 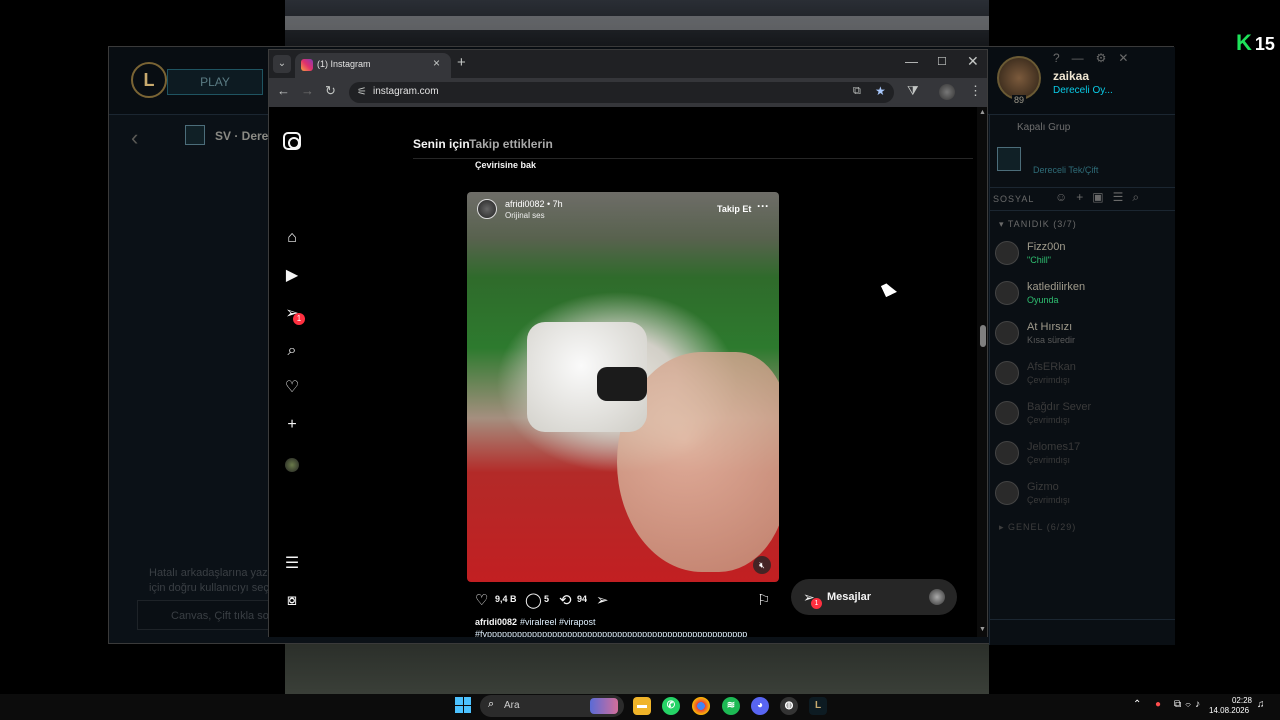 I want to click on friend-item: katledilirken Oyunda, so click(x=1083, y=296).